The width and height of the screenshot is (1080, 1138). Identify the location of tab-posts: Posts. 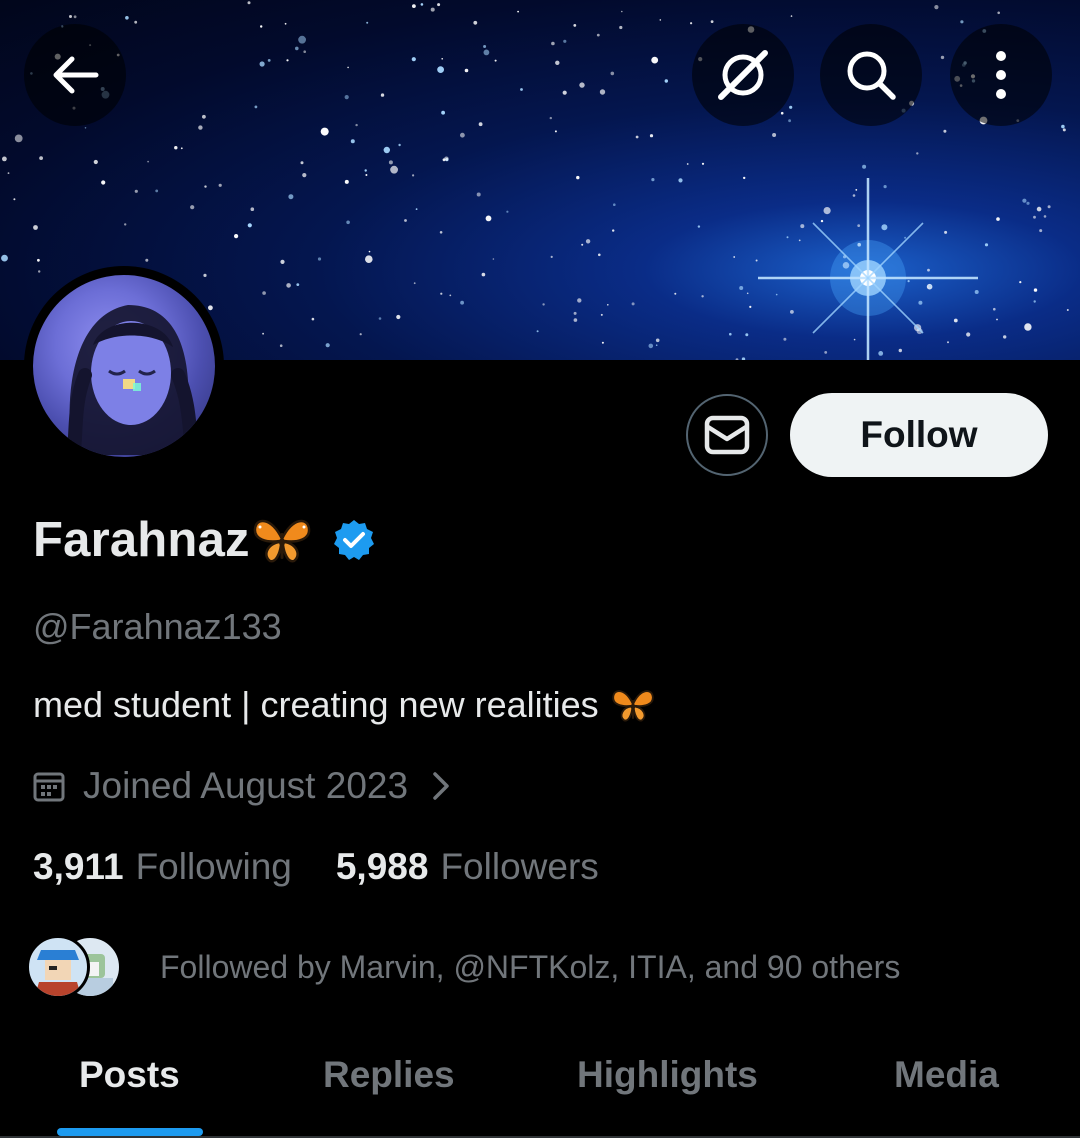
(129, 1075).